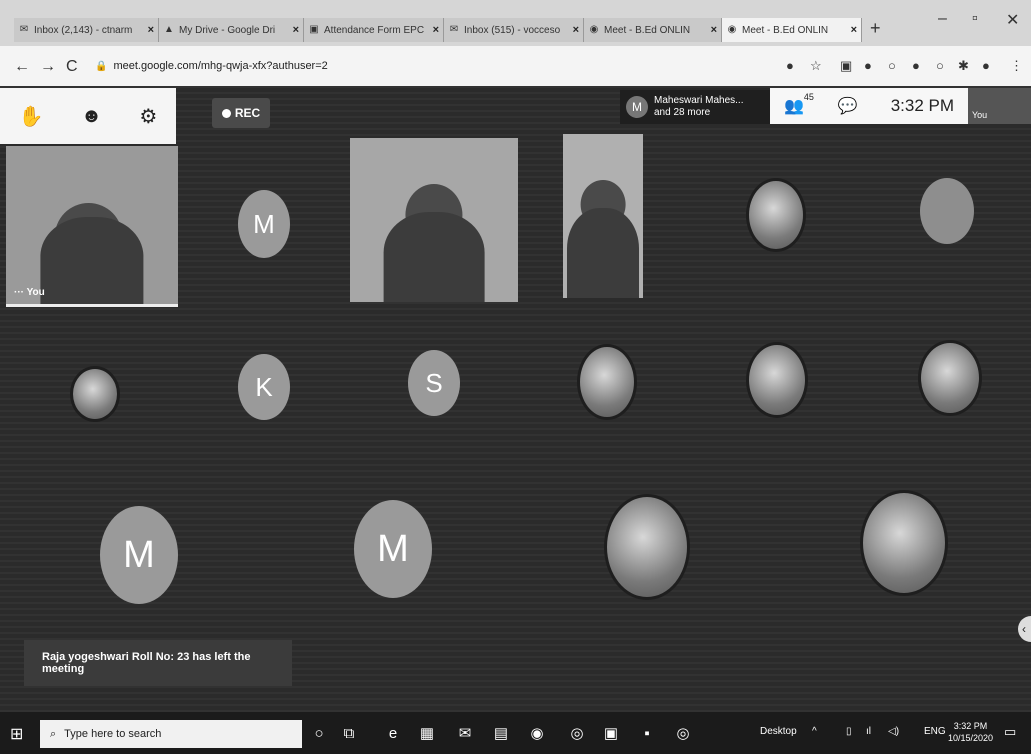 The image size is (1031, 754). I want to click on settings-gear-icon: ⚙, so click(148, 116).